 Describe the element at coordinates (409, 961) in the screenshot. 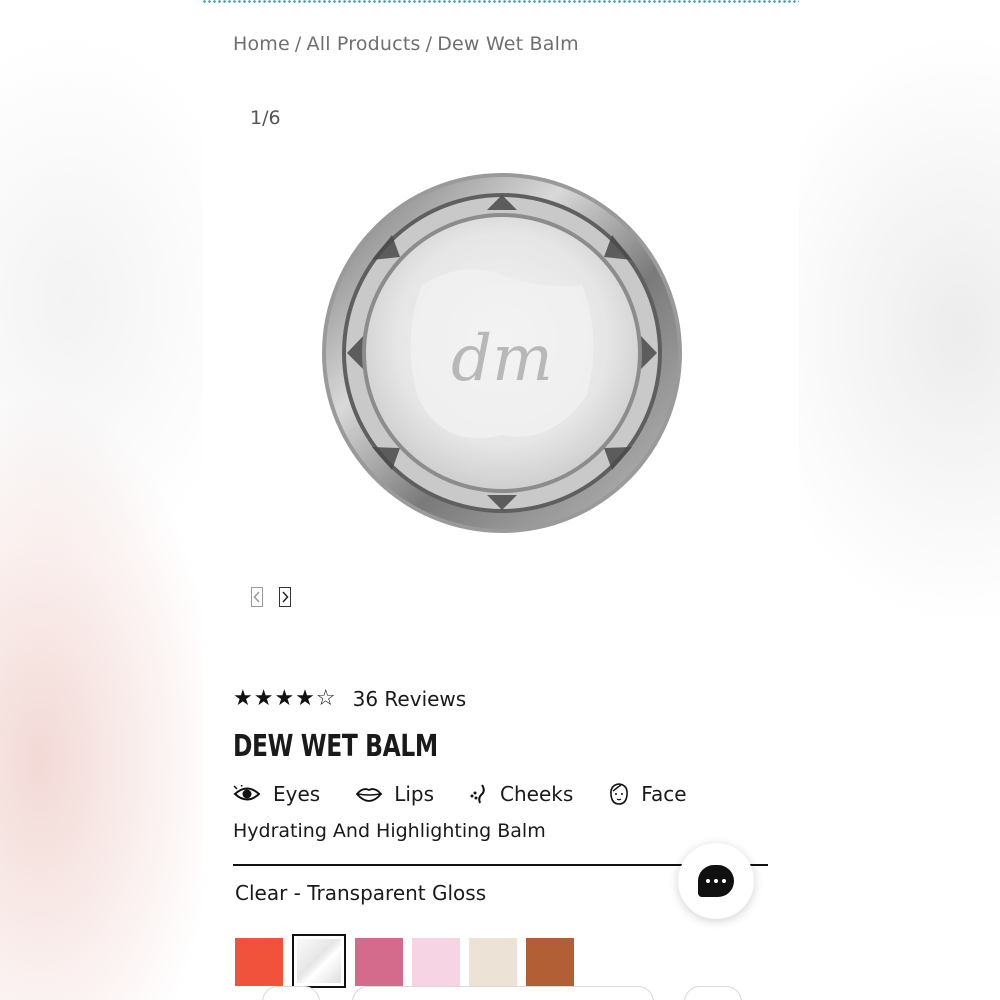

I see `shade-swatches` at that location.